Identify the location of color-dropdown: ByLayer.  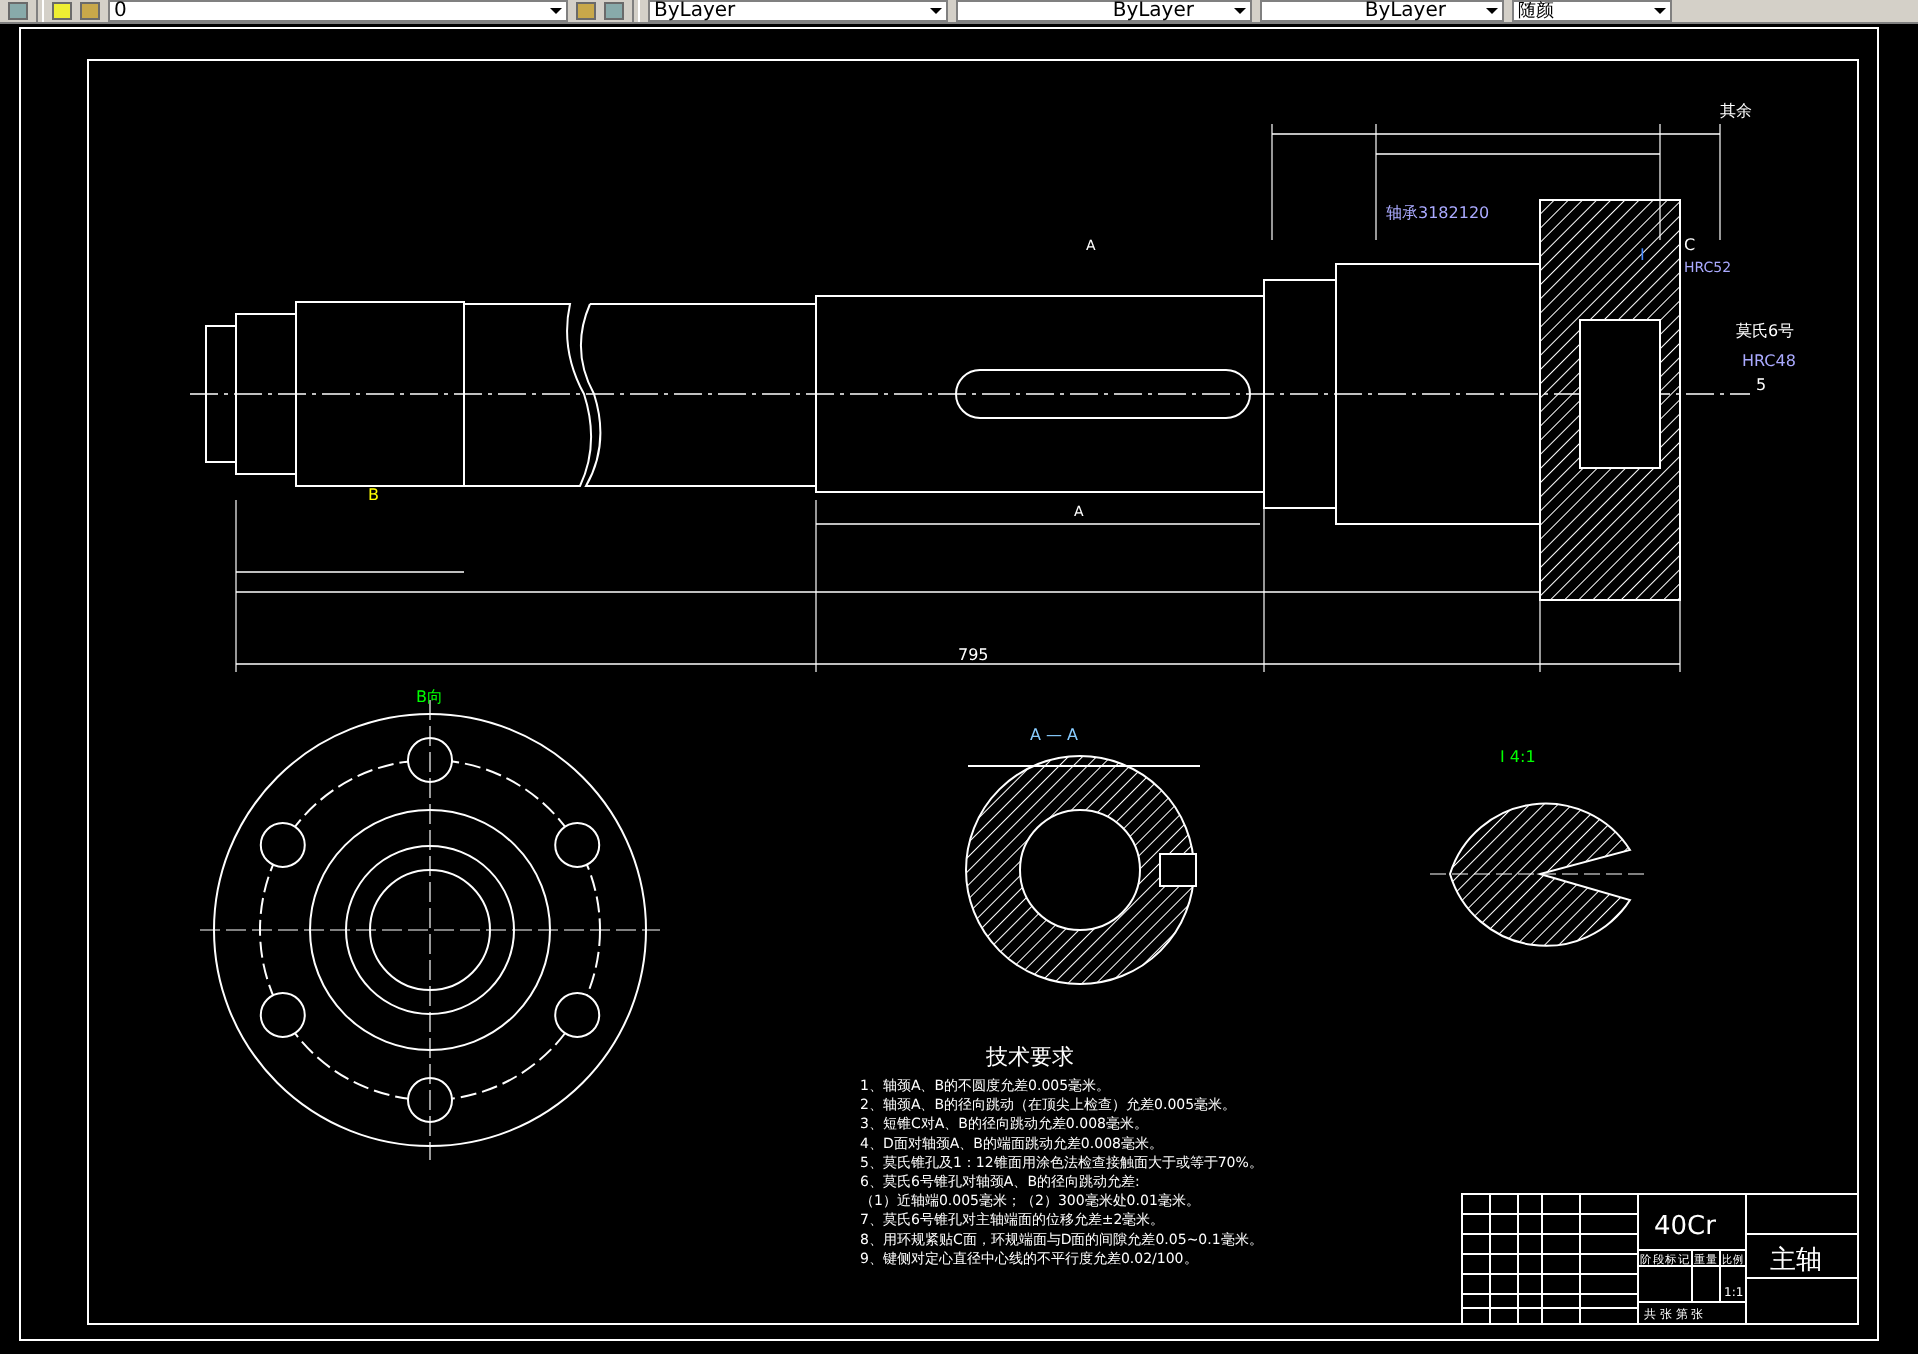
(798, 11).